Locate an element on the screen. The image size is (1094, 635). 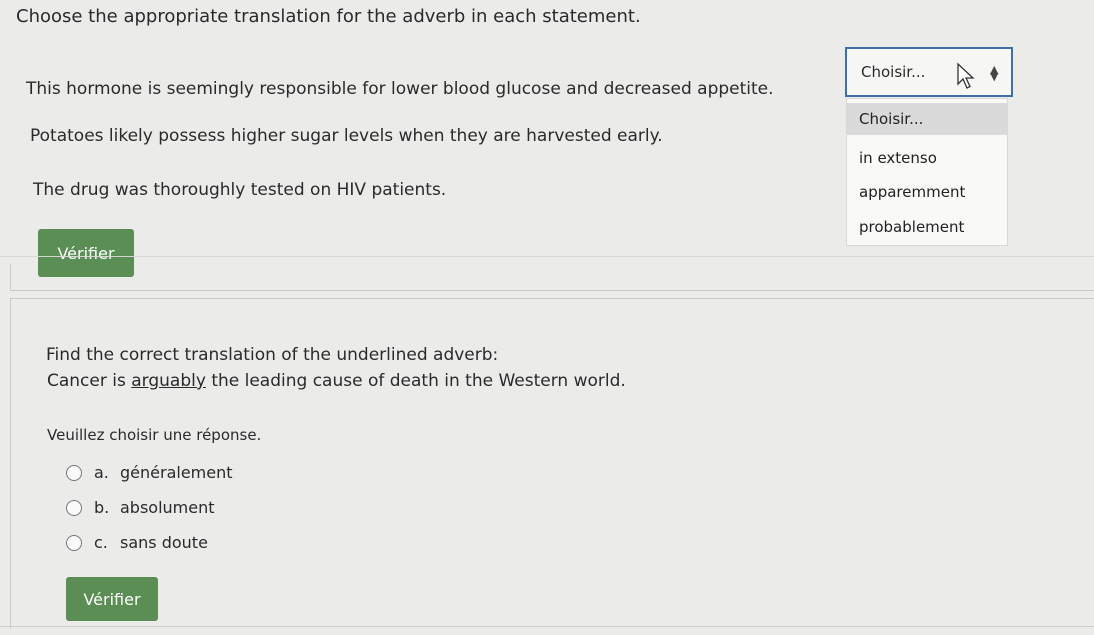
option-text: absolument is located at coordinates (167, 507).